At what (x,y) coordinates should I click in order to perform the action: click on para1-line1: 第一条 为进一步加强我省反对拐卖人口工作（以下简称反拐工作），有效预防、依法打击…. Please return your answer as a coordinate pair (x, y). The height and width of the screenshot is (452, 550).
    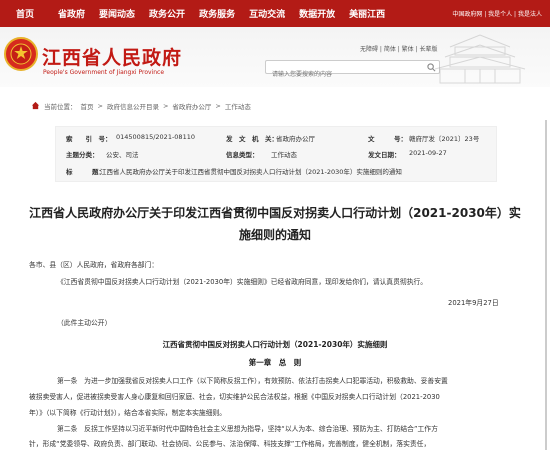
    Looking at the image, I should click on (252, 381).